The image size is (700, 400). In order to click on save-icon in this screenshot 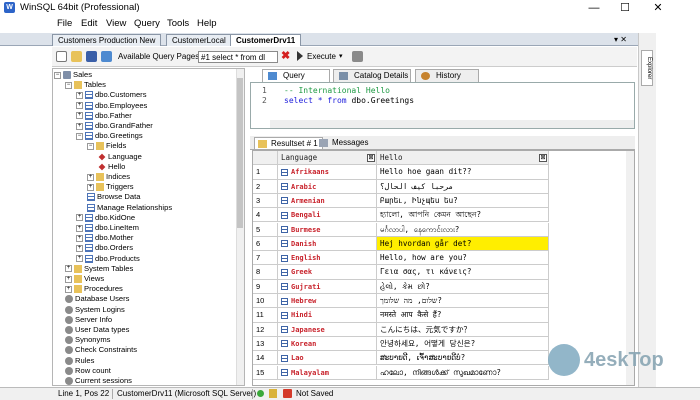, I will do `click(91, 56)`.